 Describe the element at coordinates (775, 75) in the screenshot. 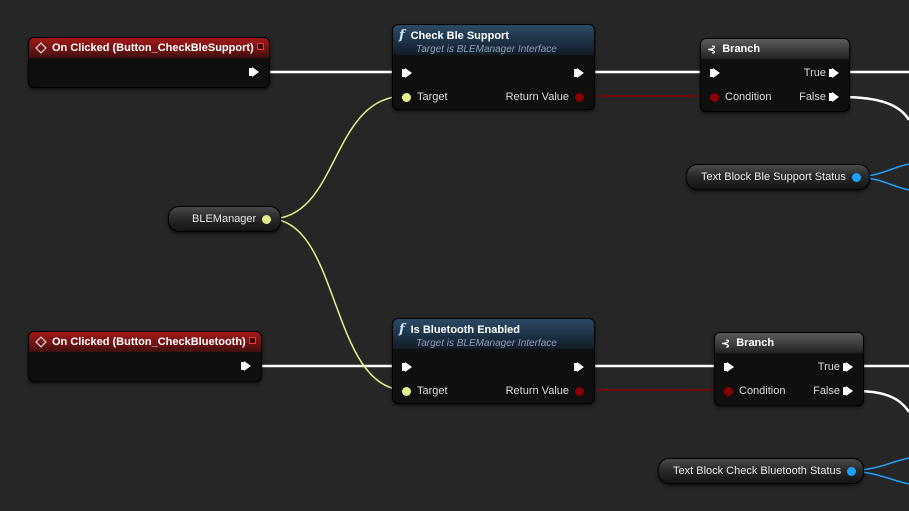

I see `branch-node-1: ⊰ Branch True Condition False` at that location.